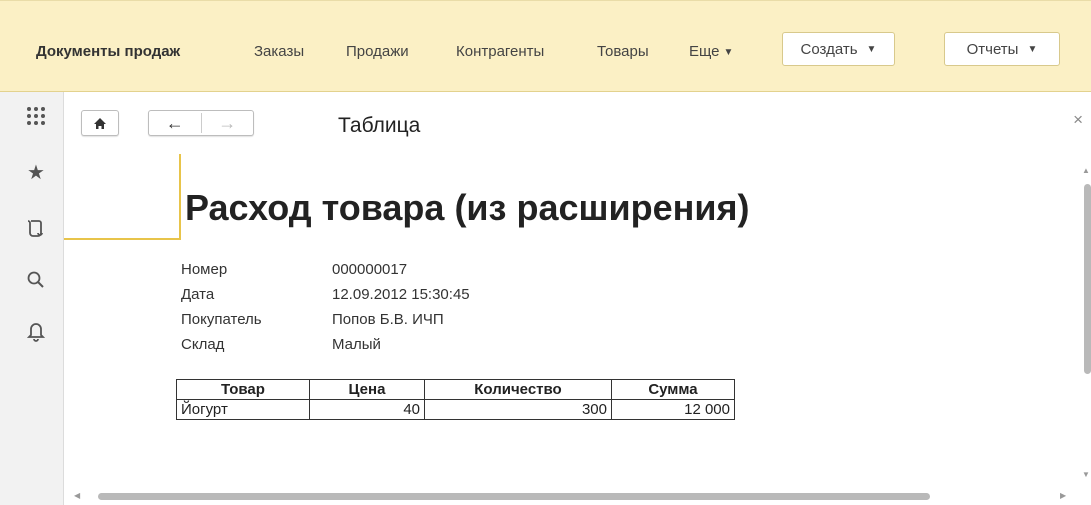 The width and height of the screenshot is (1091, 505). Describe the element at coordinates (388, 319) in the screenshot. I see `field-value-customer: Попов Б.В. ИЧП` at that location.